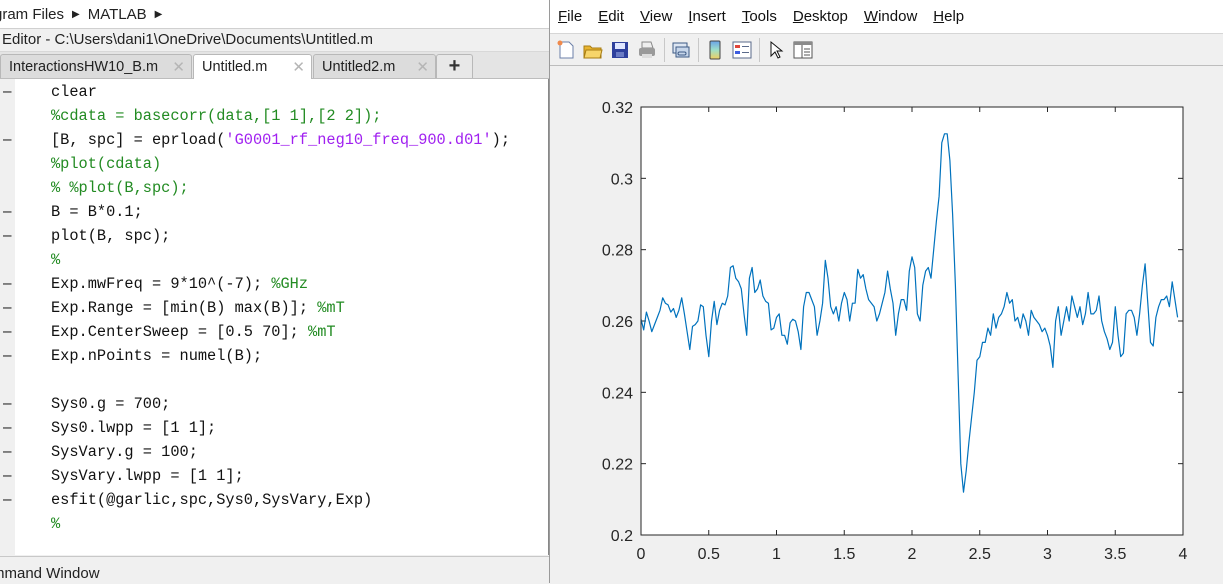 The image size is (1223, 584). Describe the element at coordinates (96, 66) in the screenshot. I see `tab-interactionshw10-b: InteractionsHW10_B.m ✕` at that location.